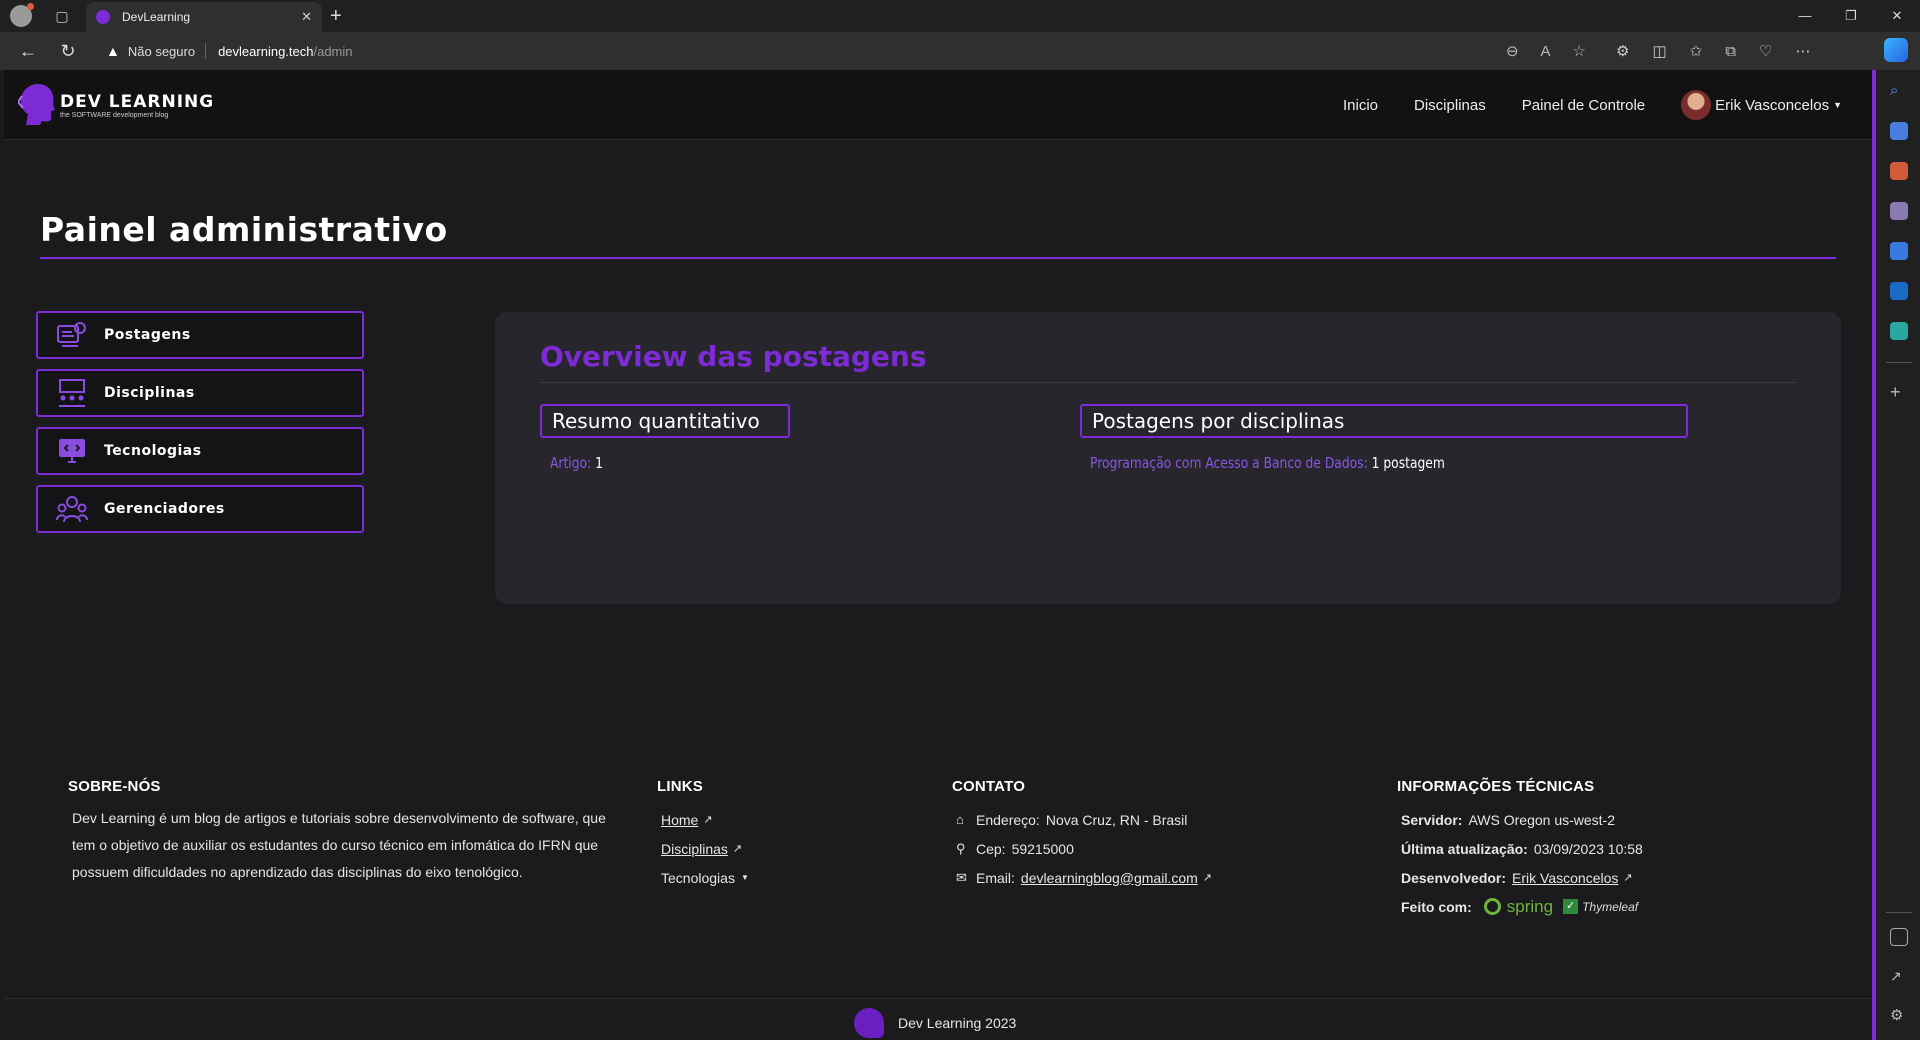 This screenshot has width=1920, height=1040. What do you see at coordinates (1109, 878) in the screenshot?
I see `email-link: devlearningblog@gmail.com` at bounding box center [1109, 878].